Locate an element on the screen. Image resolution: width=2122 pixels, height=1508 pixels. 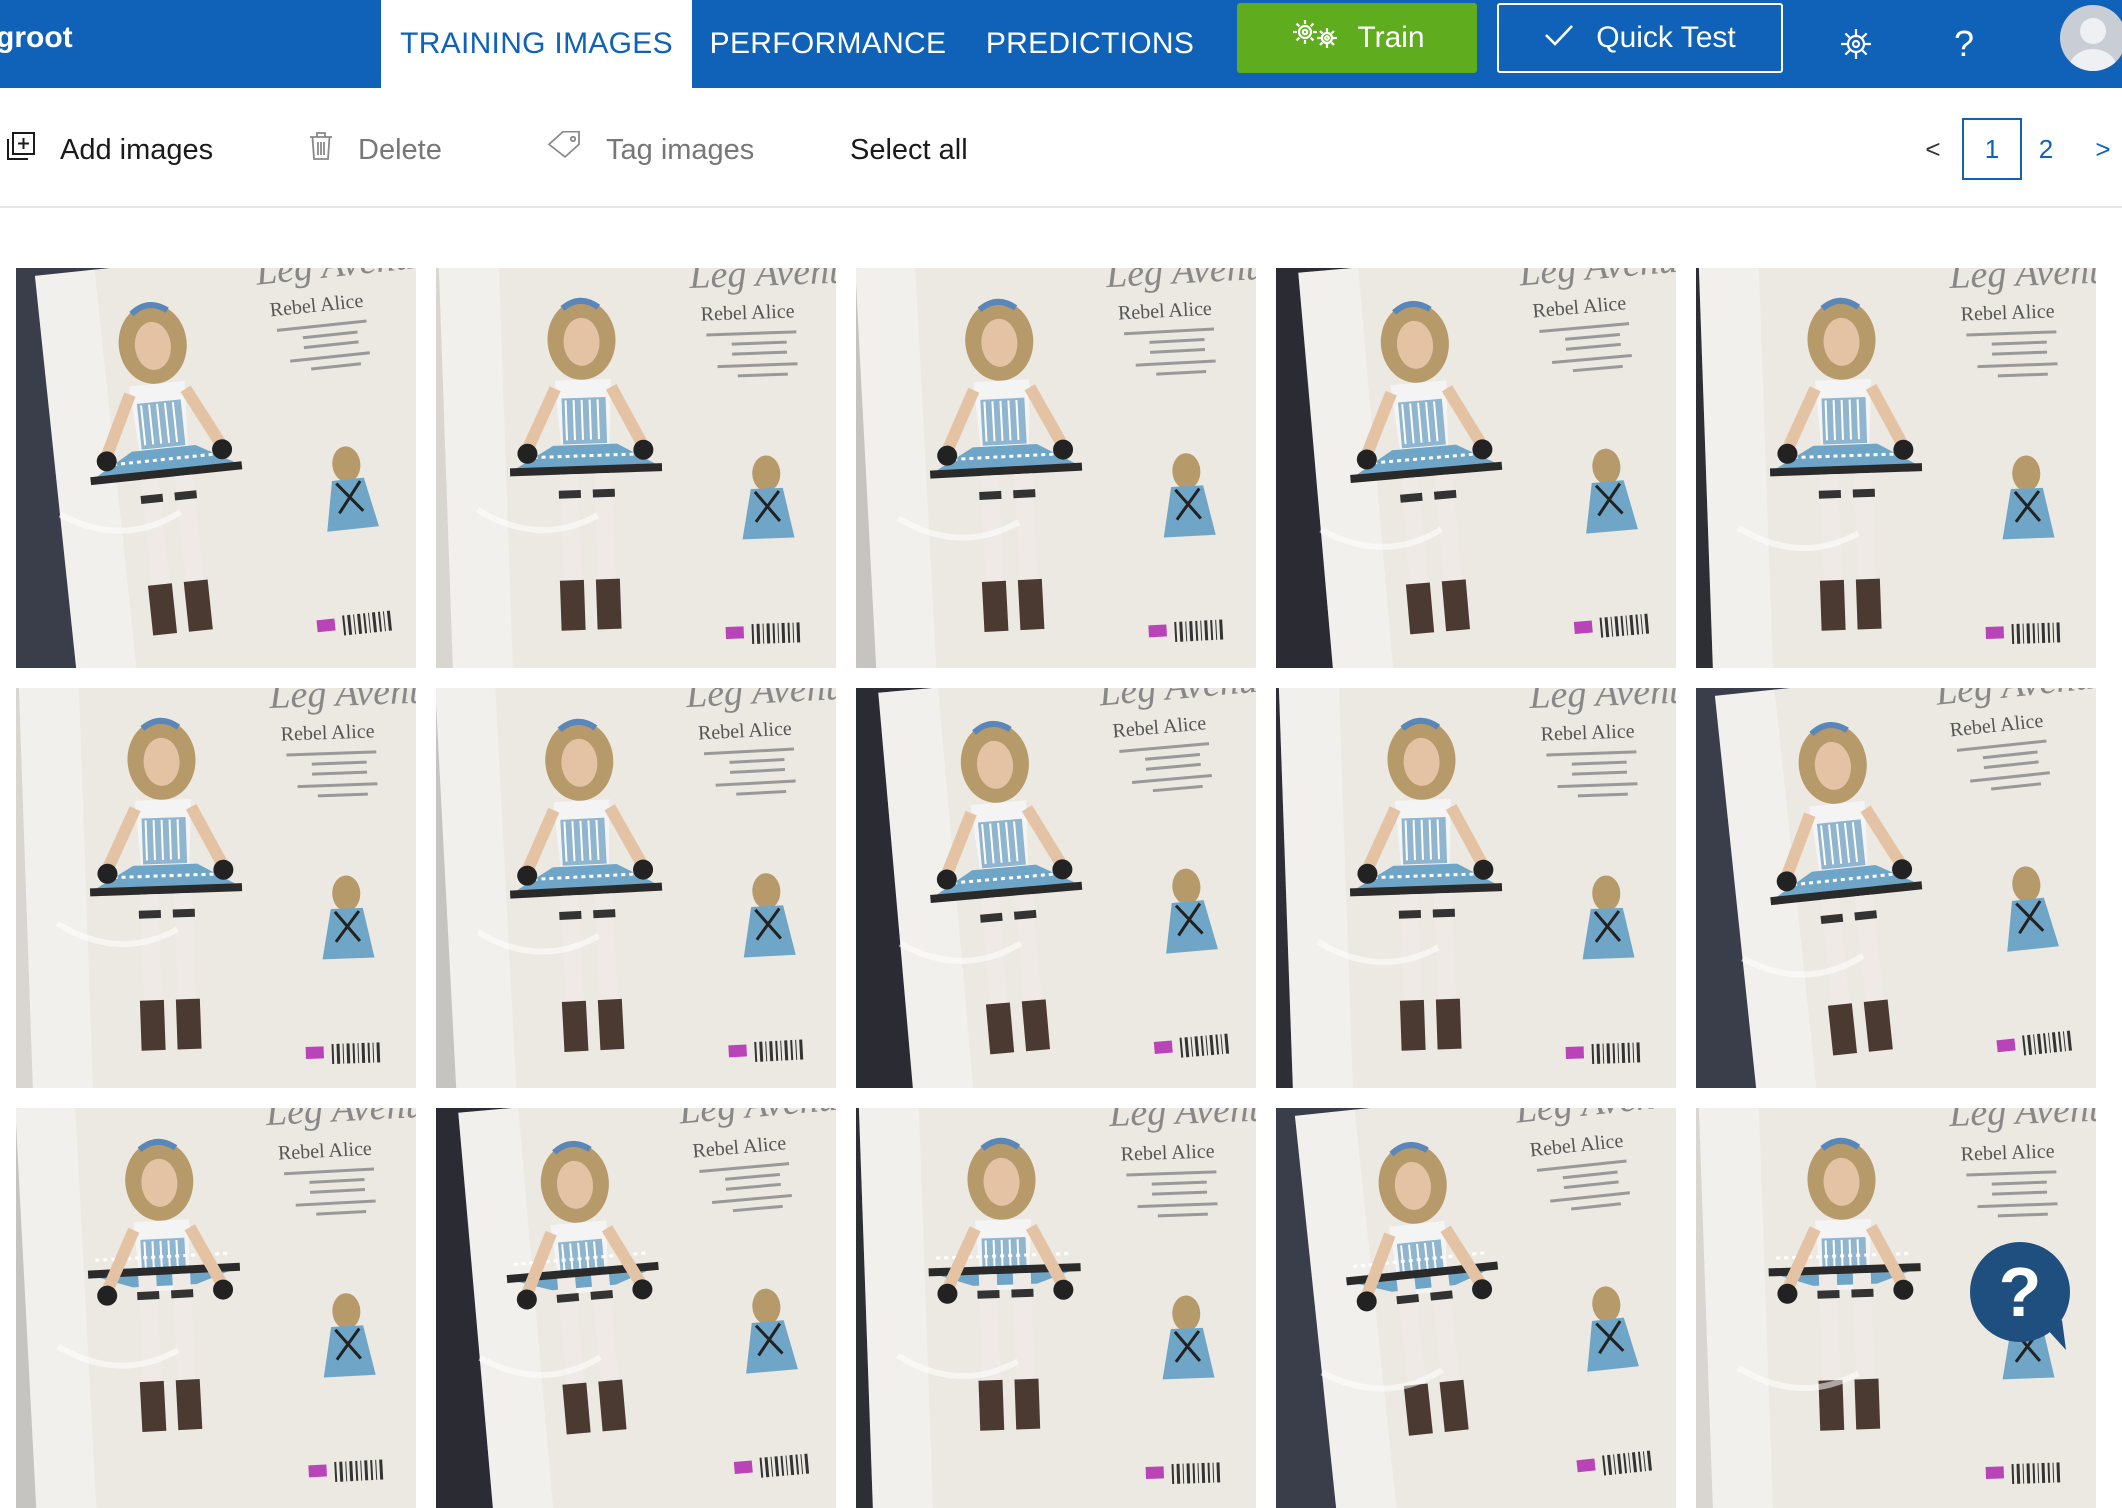
add-images-label: Add images is located at coordinates (137, 149).